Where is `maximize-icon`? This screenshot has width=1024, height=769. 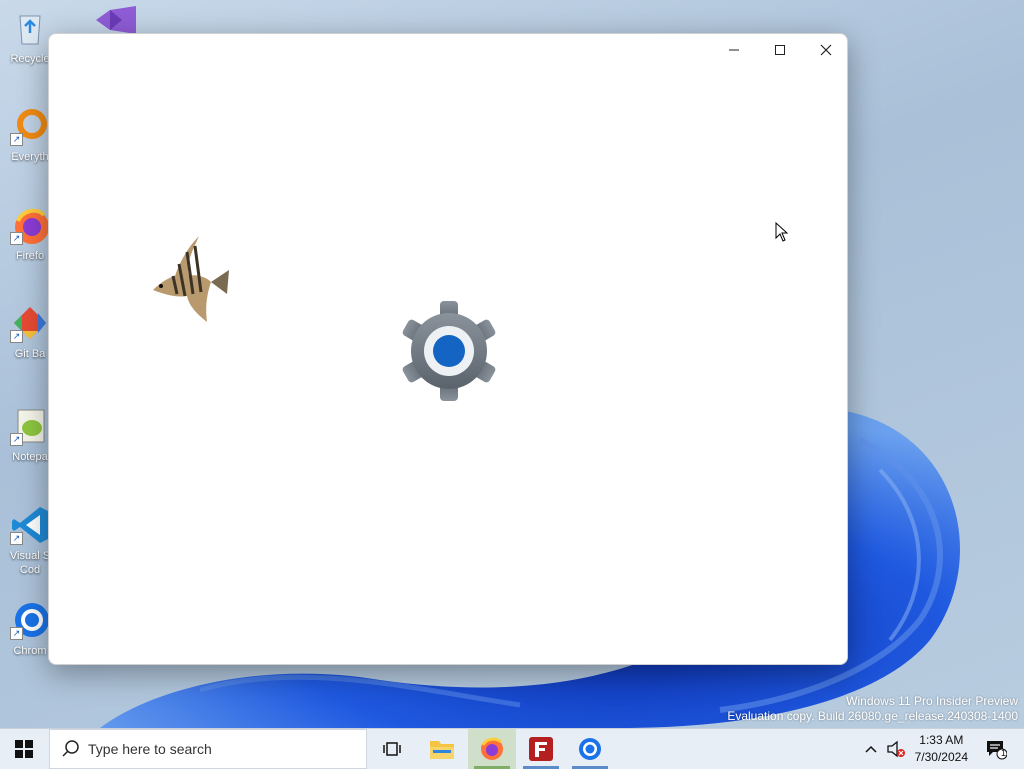
maximize-icon is located at coordinates (780, 50).